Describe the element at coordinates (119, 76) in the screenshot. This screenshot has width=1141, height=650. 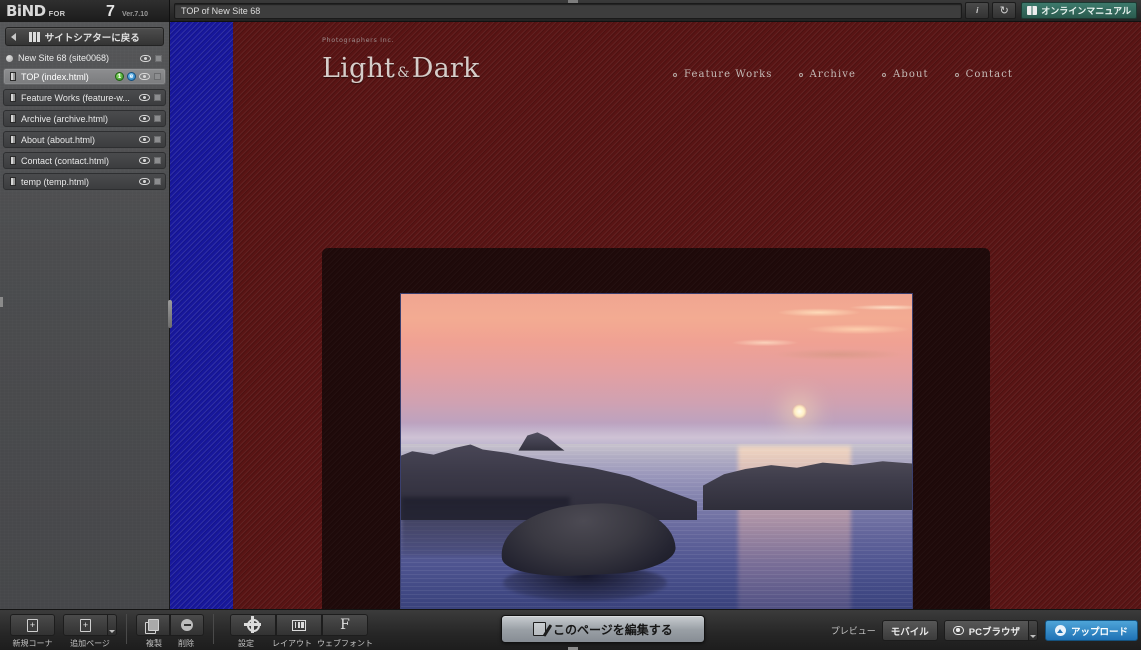
I see `page-status-badge-green: 1` at that location.